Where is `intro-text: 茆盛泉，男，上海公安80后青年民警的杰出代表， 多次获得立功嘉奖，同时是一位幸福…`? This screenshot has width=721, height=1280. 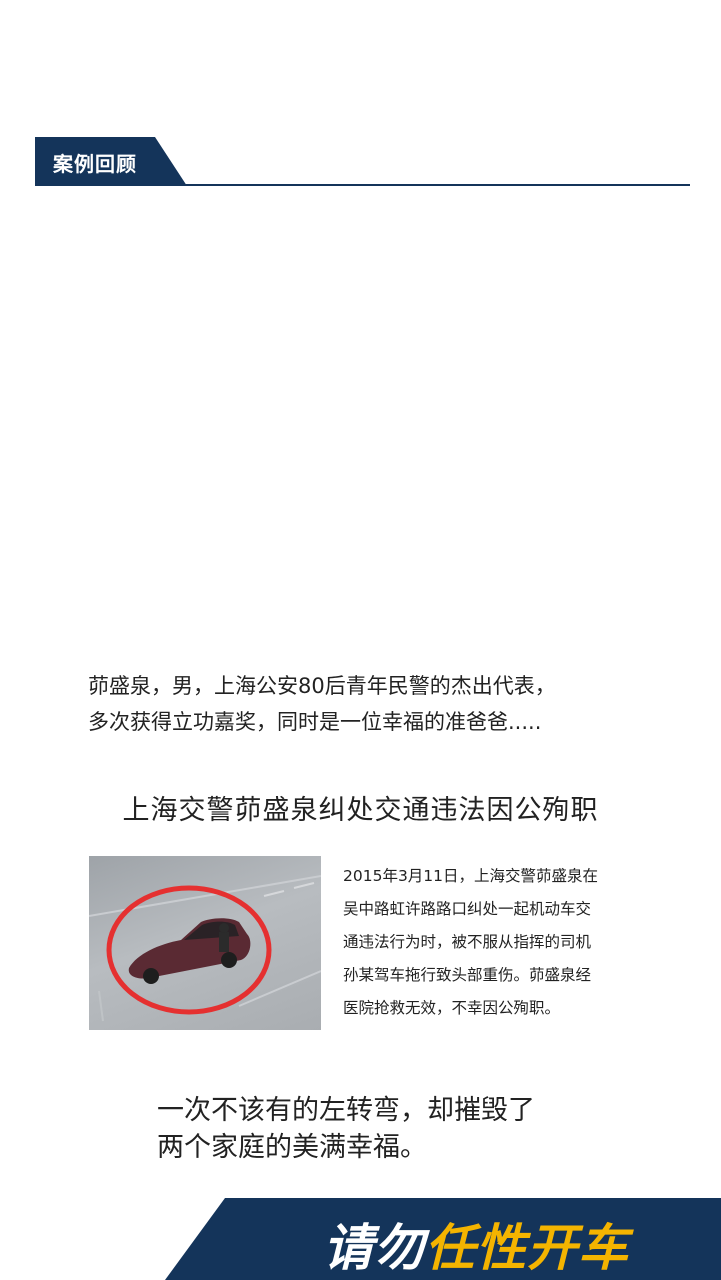 intro-text: 茆盛泉，男，上海公安80后青年民警的杰出代表， 多次获得立功嘉奖，同时是一位幸福… is located at coordinates (368, 704).